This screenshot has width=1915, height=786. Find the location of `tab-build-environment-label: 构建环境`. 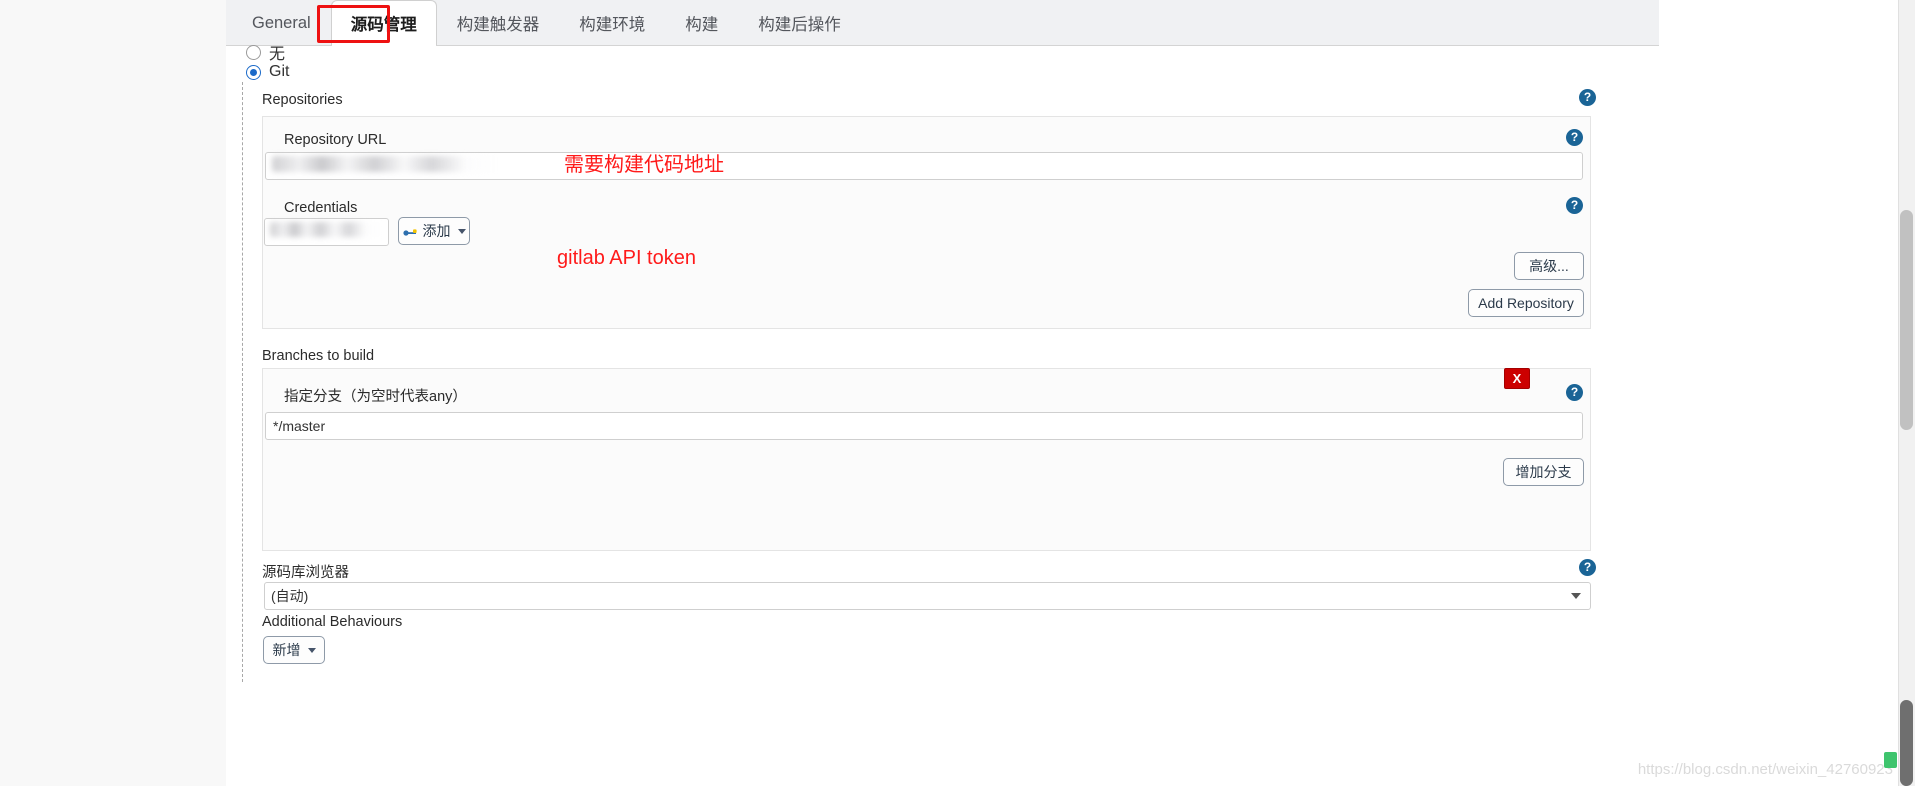

tab-build-environment-label: 构建环境 is located at coordinates (612, 25).